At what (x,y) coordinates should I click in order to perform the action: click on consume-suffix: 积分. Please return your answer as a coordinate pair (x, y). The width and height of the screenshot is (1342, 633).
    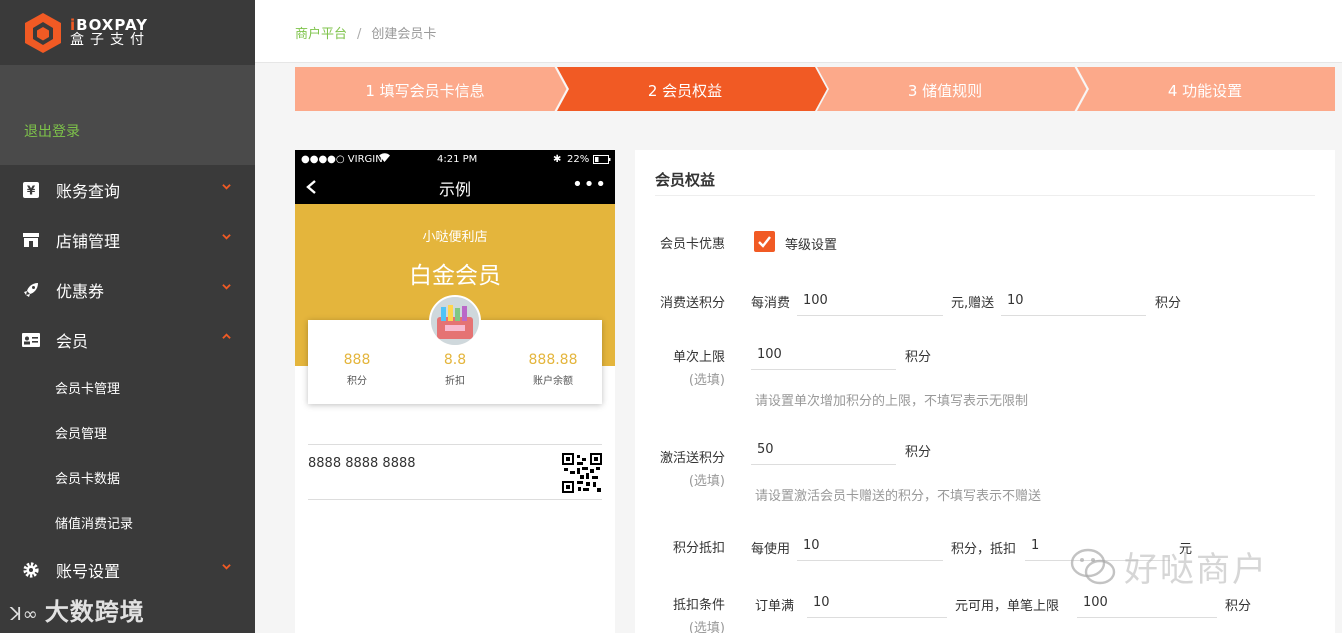
    Looking at the image, I should click on (1168, 303).